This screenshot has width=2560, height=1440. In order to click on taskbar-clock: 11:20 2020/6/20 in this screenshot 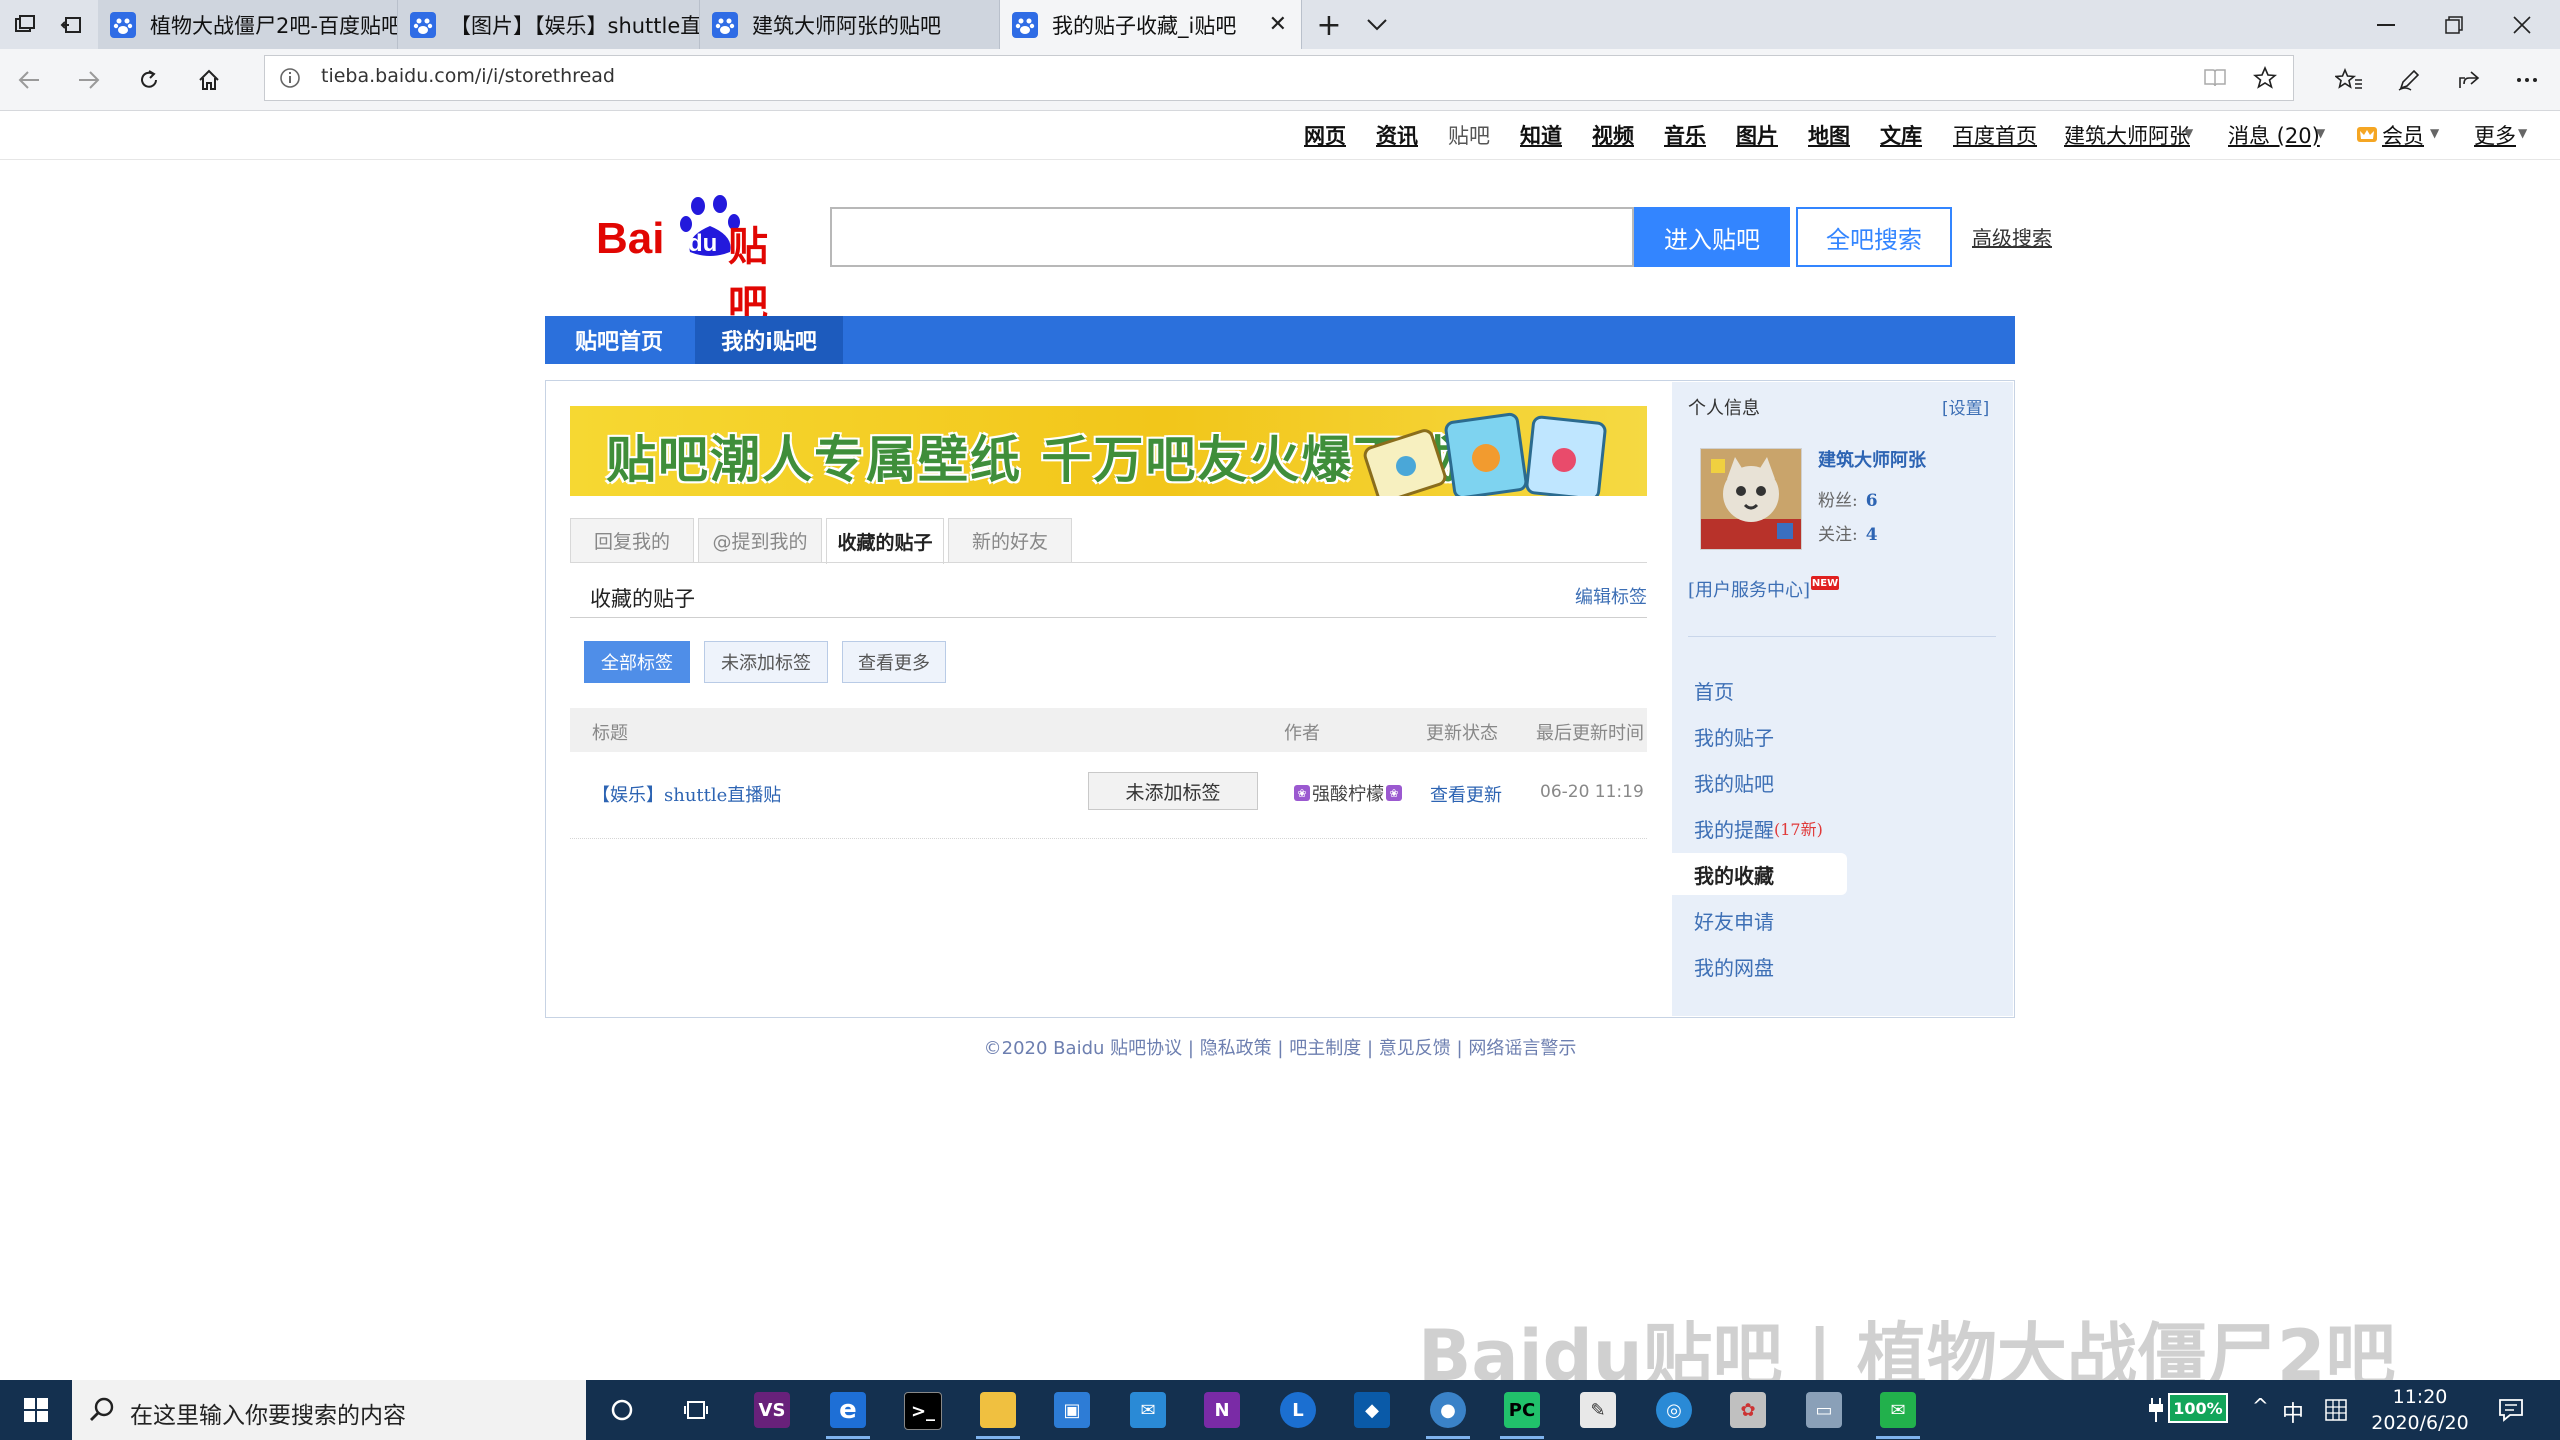, I will do `click(2420, 1410)`.